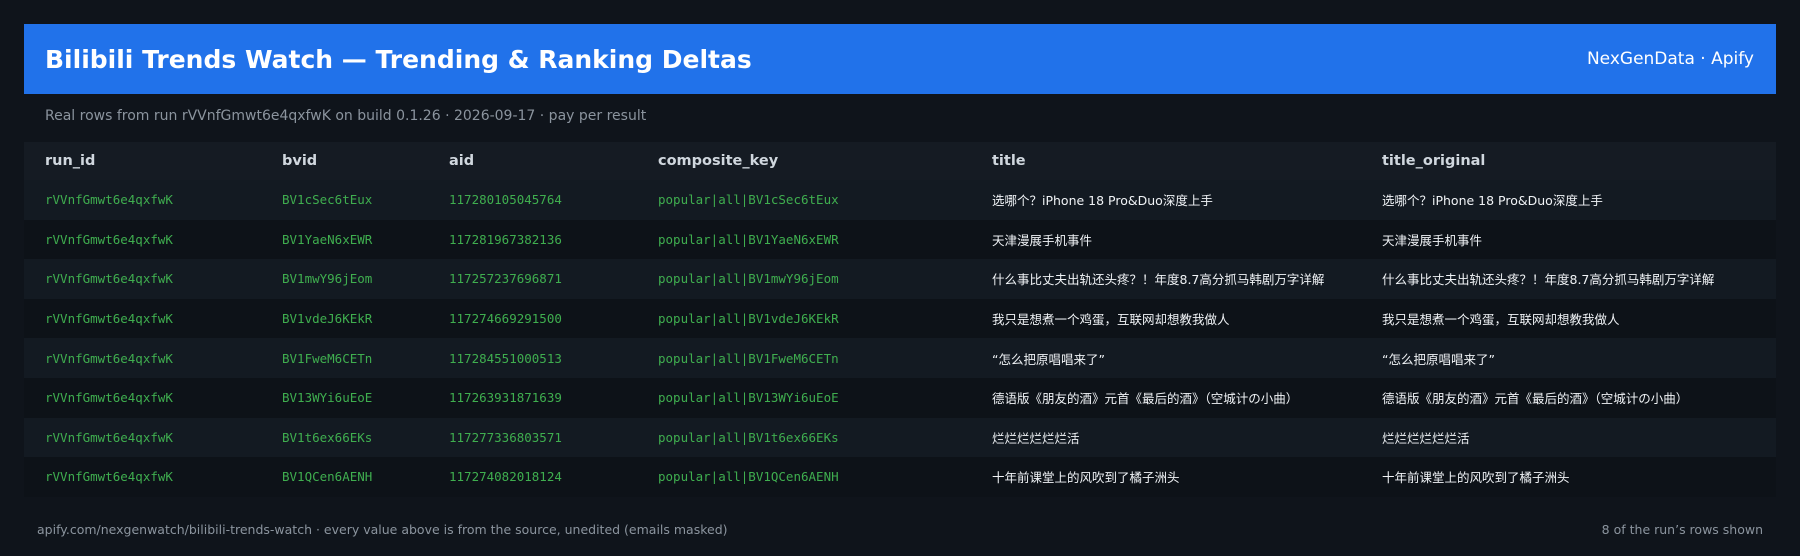  I want to click on column-header-bvid: bvid, so click(344, 161).